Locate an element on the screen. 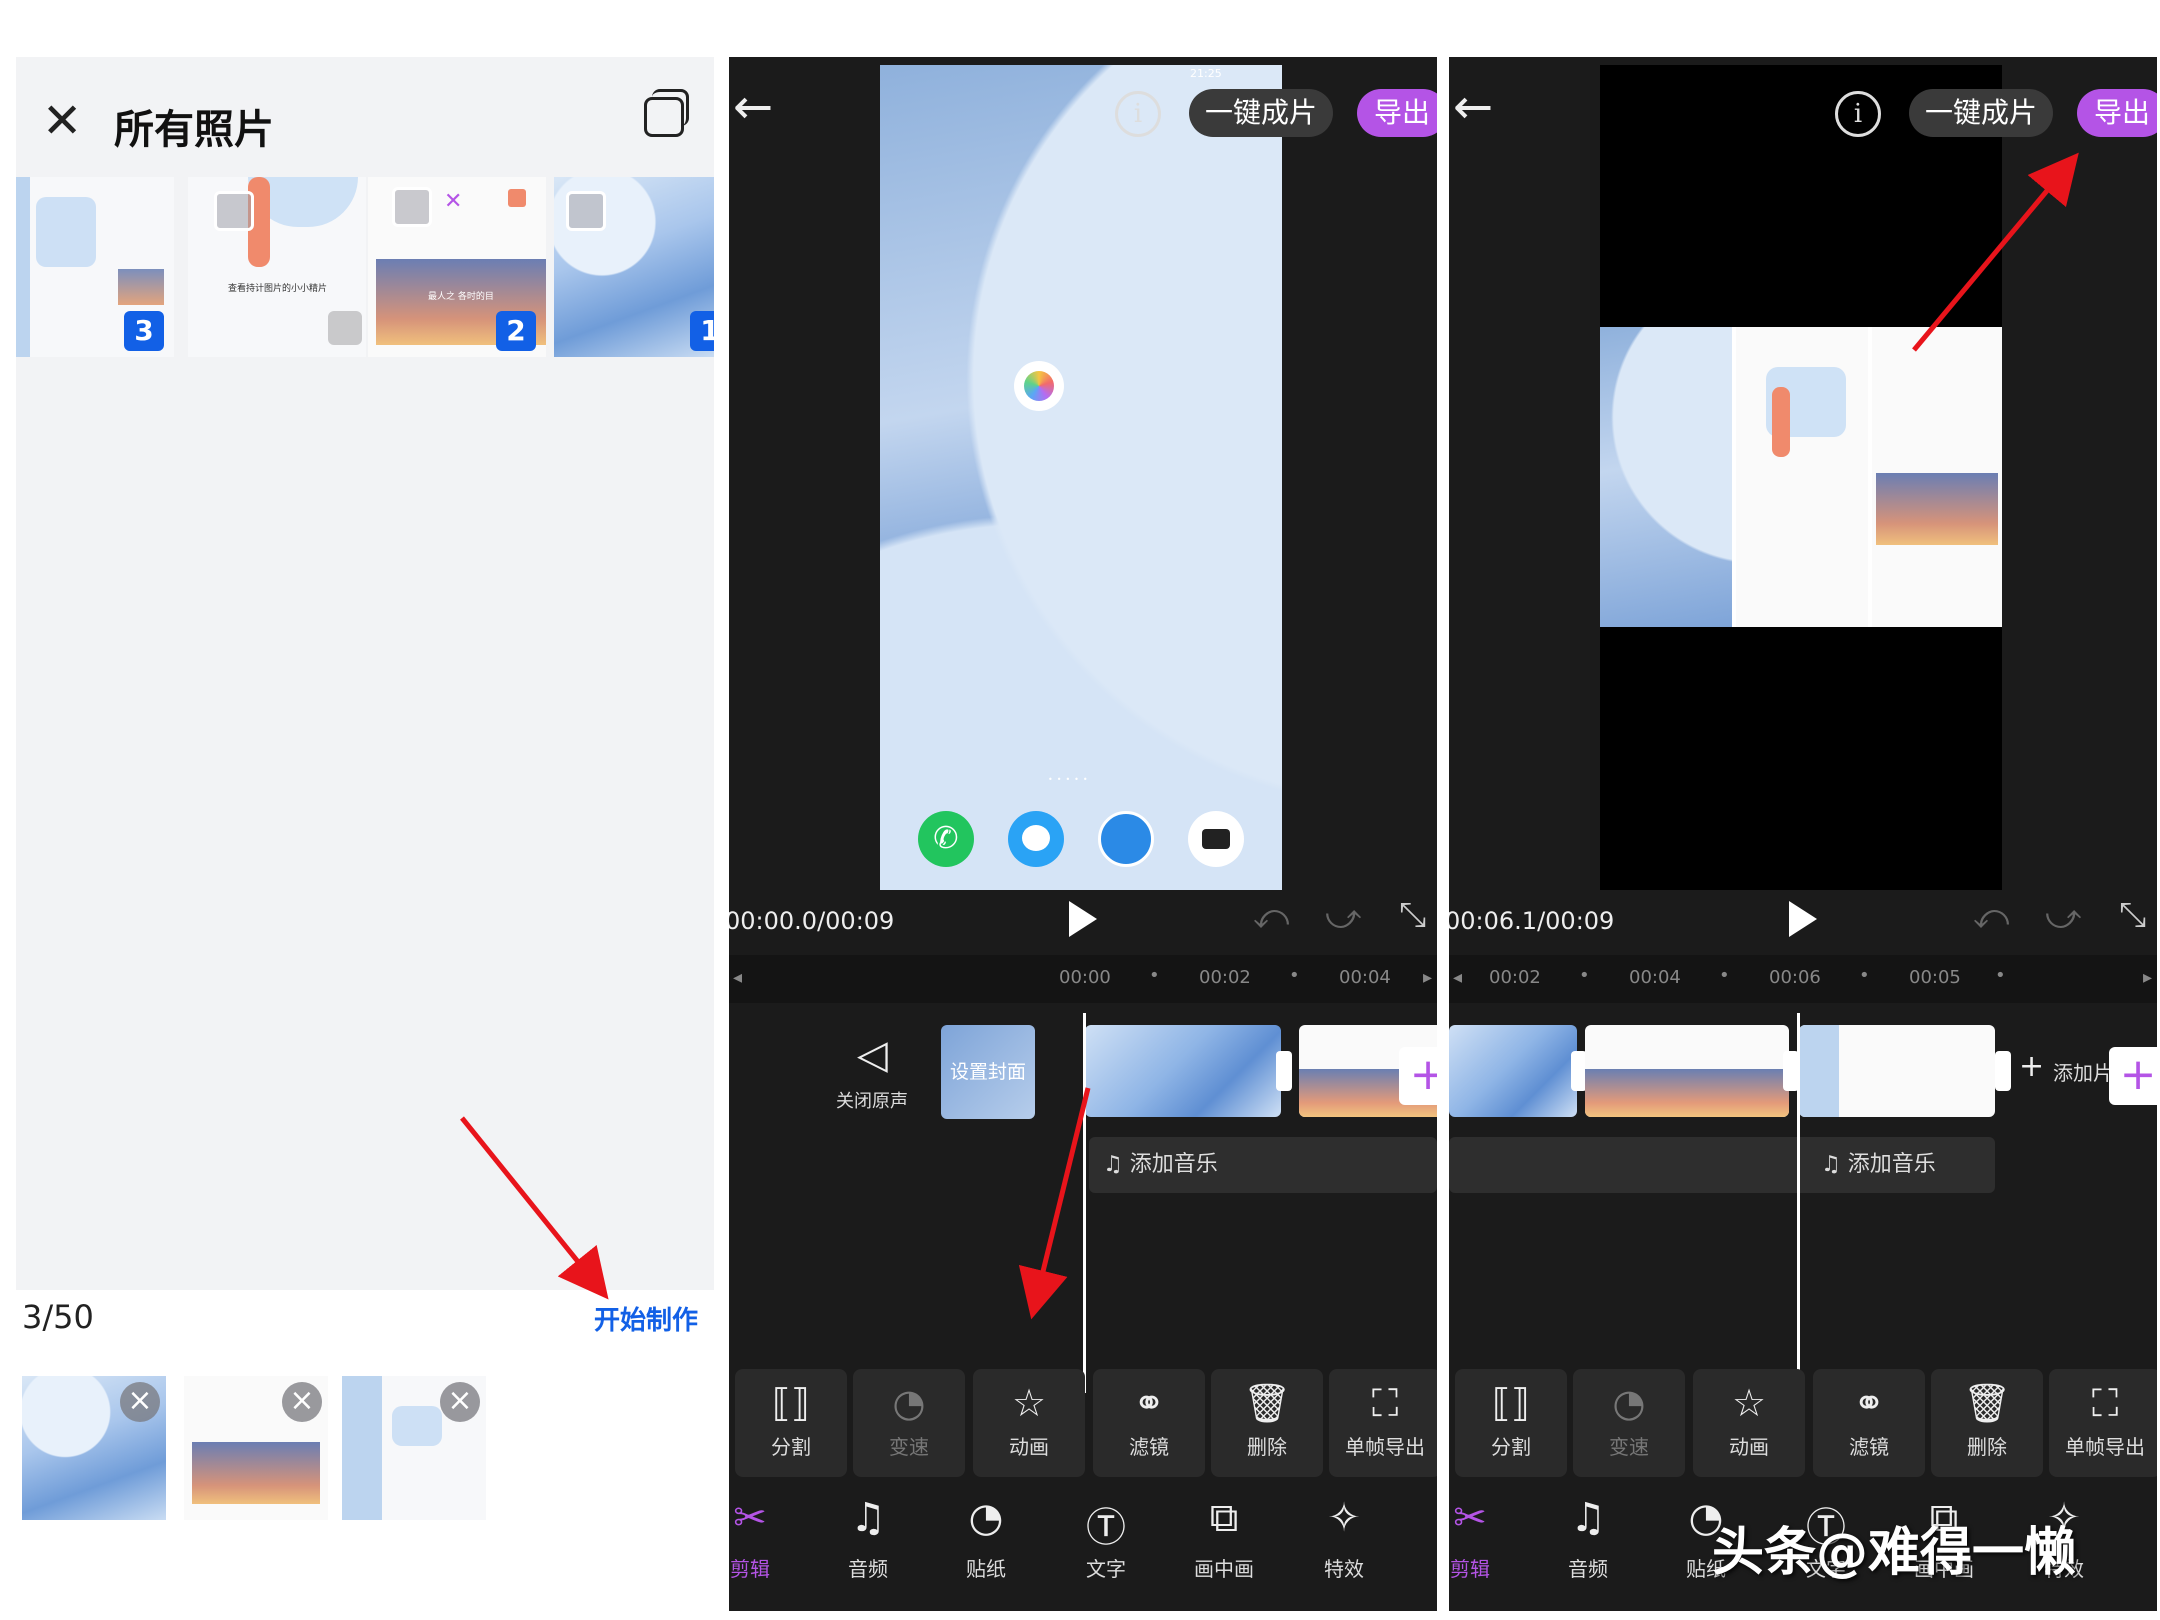 Image resolution: width=2160 pixels, height=1620 pixels. arrow-to-start-button is located at coordinates (534, 1208).